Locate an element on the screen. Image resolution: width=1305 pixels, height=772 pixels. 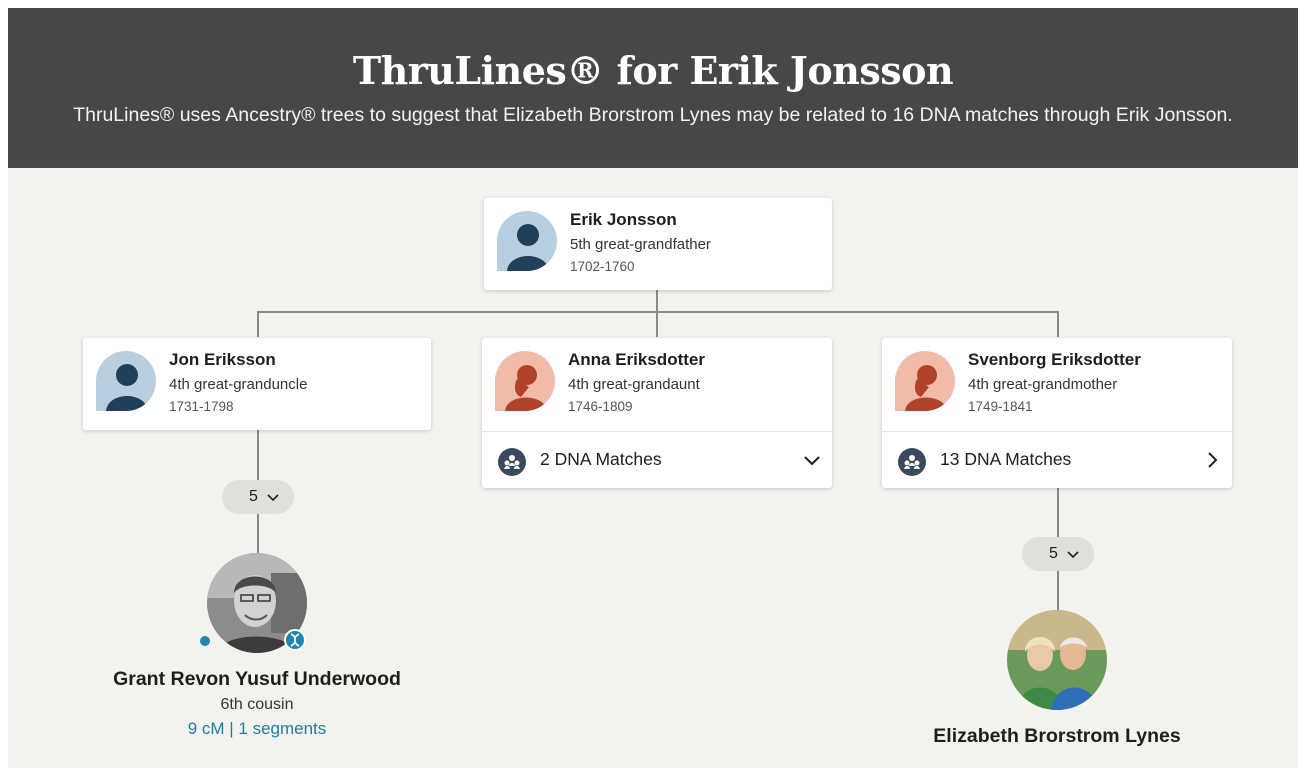
match-relationship: 6th cousin is located at coordinates (257, 704).